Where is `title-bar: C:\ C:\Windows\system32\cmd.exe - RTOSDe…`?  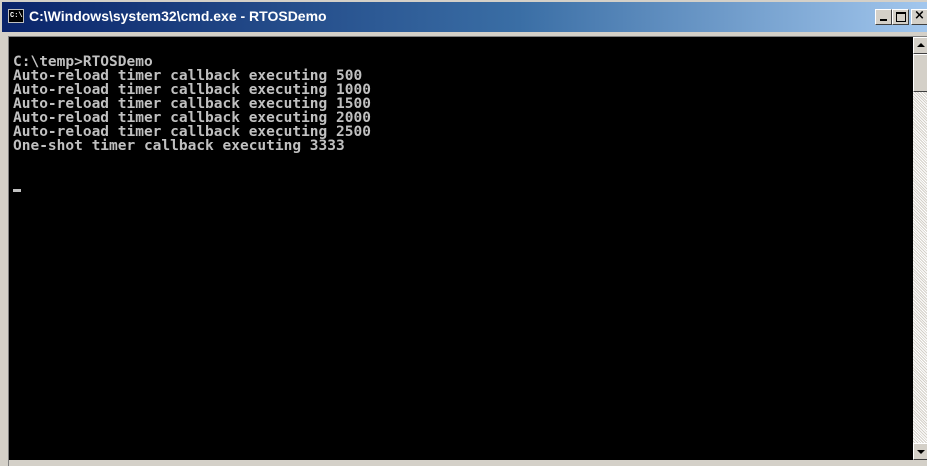 title-bar: C:\ C:\Windows\system32\cmd.exe - RTOSDe… is located at coordinates (464, 17).